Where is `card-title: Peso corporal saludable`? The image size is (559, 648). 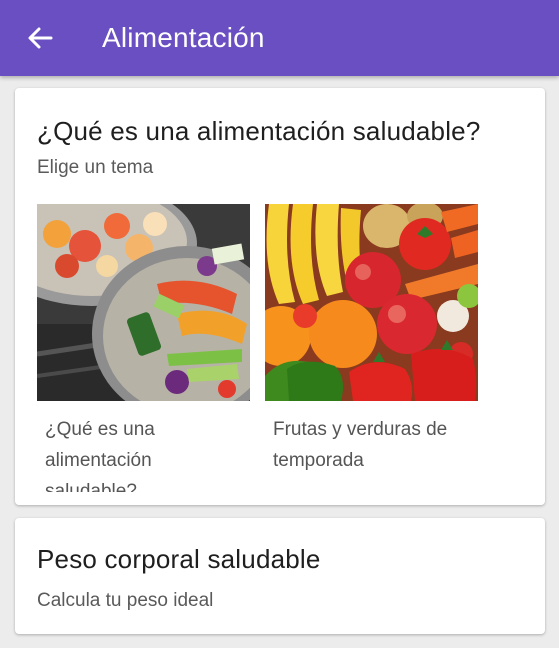
card-title: Peso corporal saludable is located at coordinates (179, 559).